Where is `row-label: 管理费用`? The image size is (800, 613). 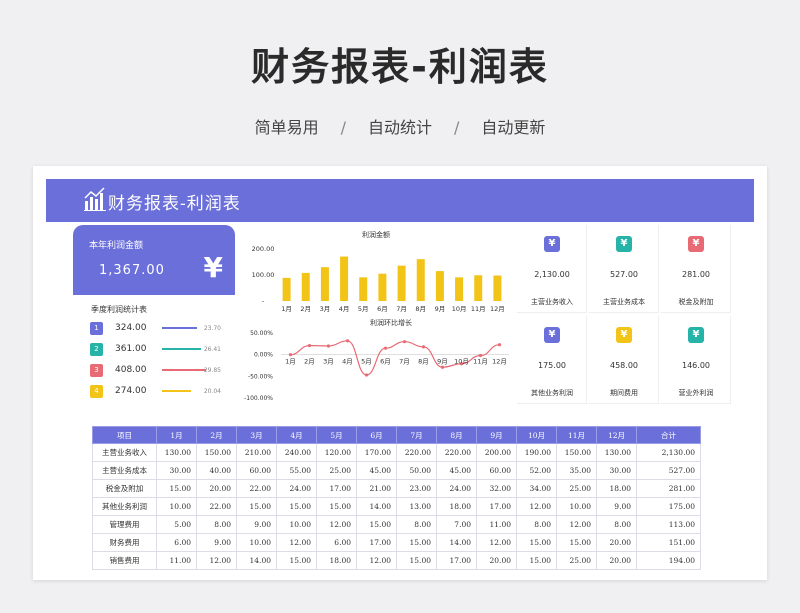
row-label: 管理费用 is located at coordinates (124, 524).